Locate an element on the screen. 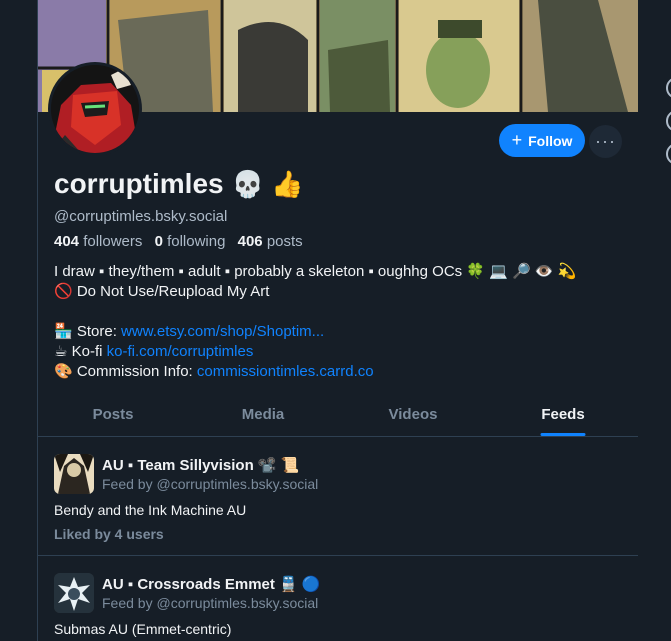  bio-kofi-line: ☕ Ko-fi ko-fi.com/corruptimles is located at coordinates (339, 352).